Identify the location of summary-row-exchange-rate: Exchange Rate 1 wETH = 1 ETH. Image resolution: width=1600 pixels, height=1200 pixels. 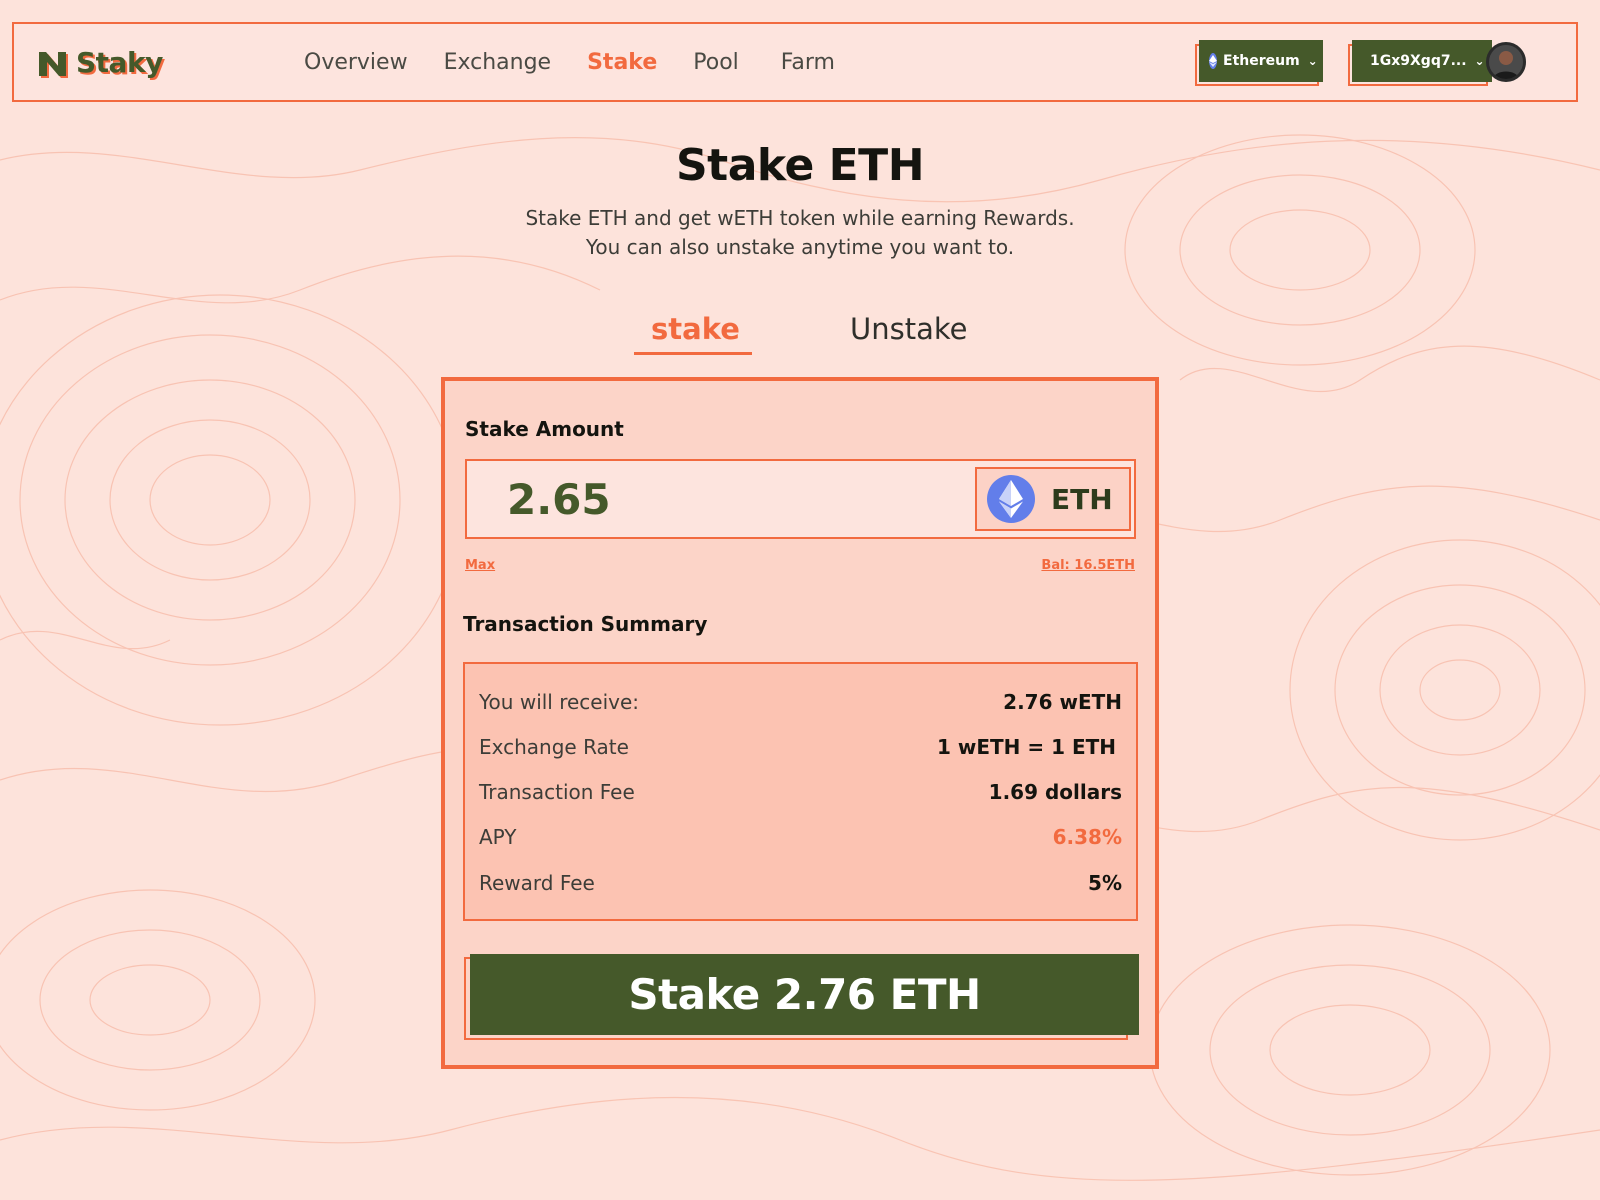
(800, 747).